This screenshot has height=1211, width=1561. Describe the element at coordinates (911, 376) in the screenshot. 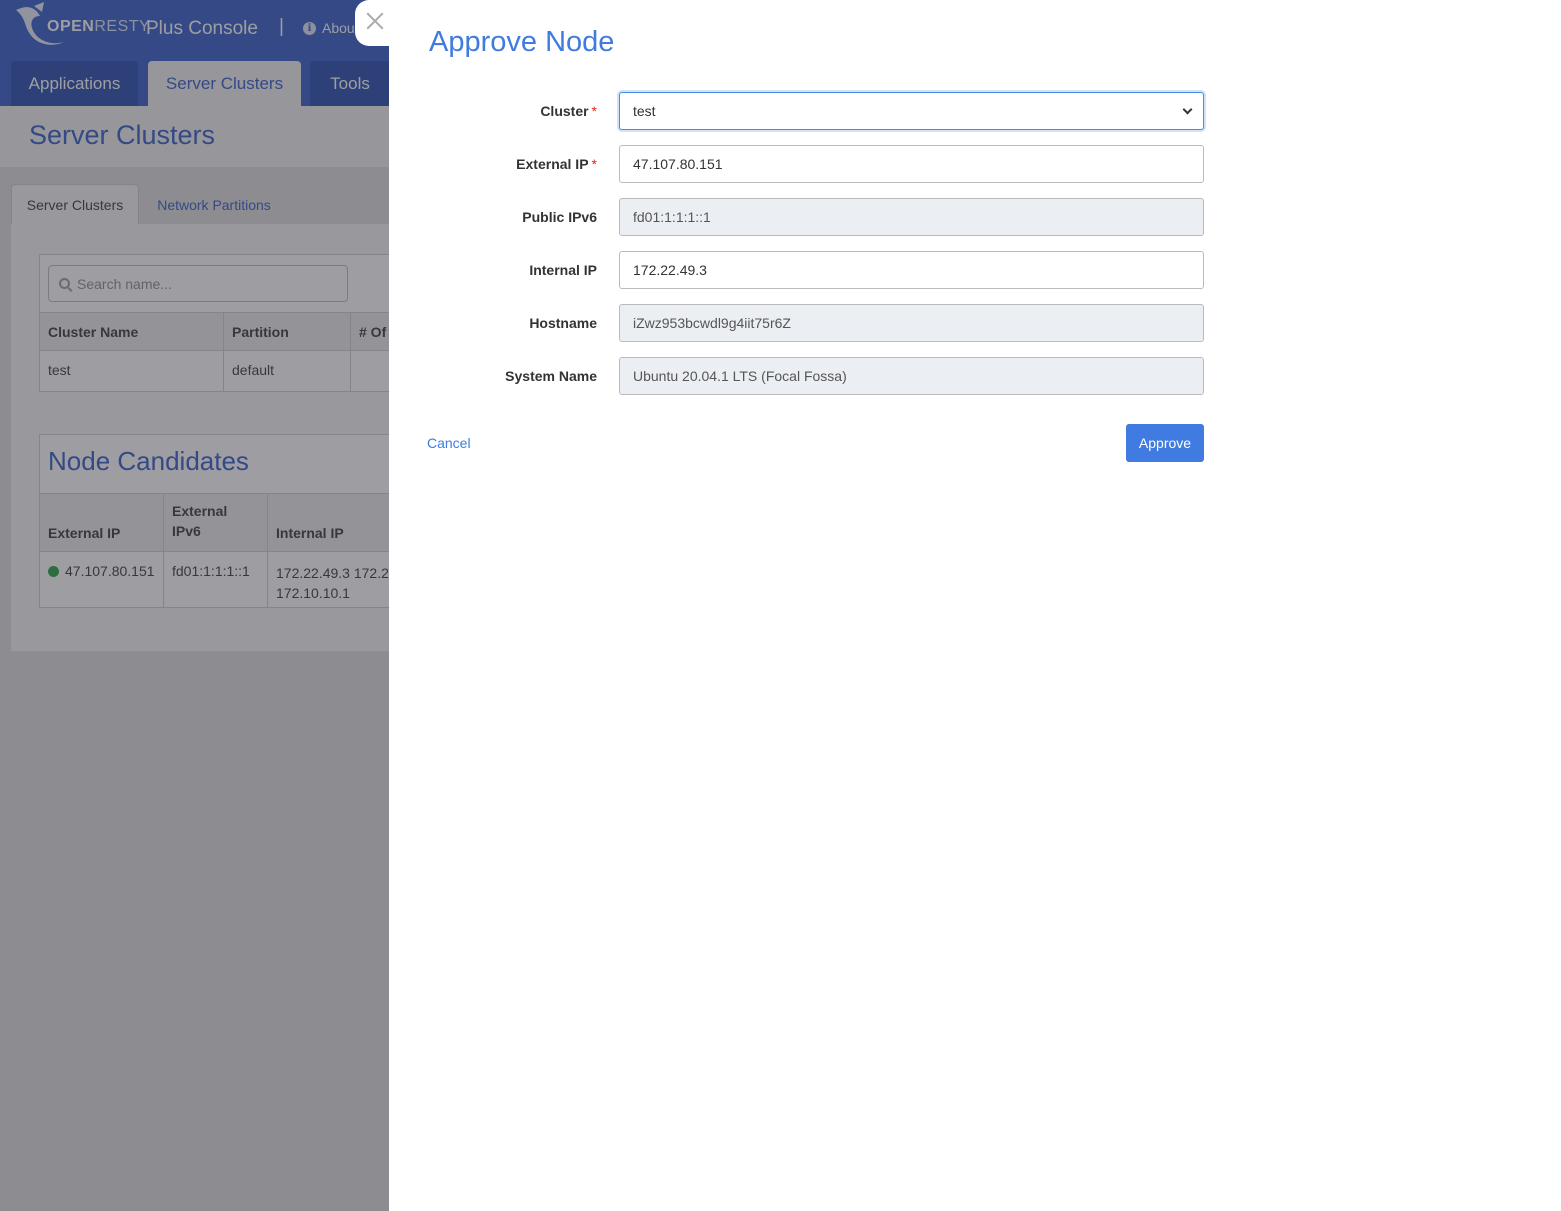

I see `system-name-field` at that location.